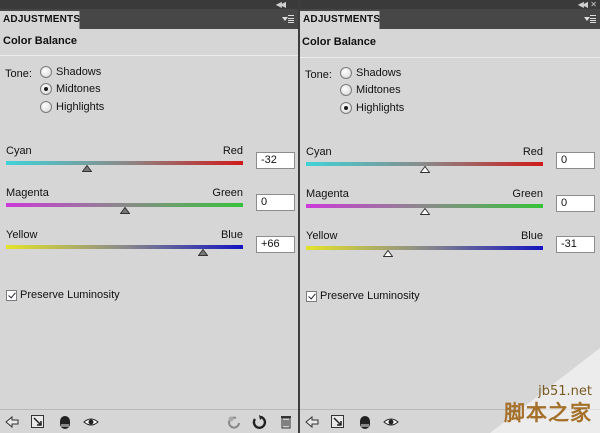  What do you see at coordinates (593, 4) in the screenshot?
I see `close-icon: ✕` at bounding box center [593, 4].